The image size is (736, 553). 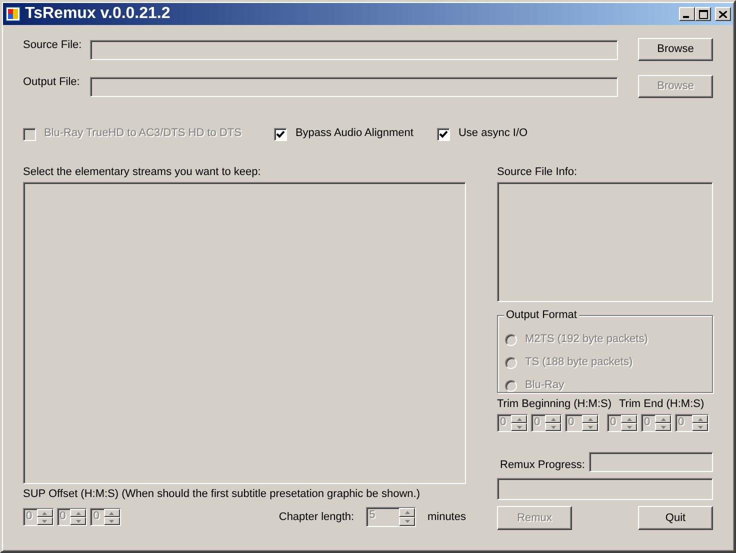 I want to click on maximize-button, so click(x=703, y=14).